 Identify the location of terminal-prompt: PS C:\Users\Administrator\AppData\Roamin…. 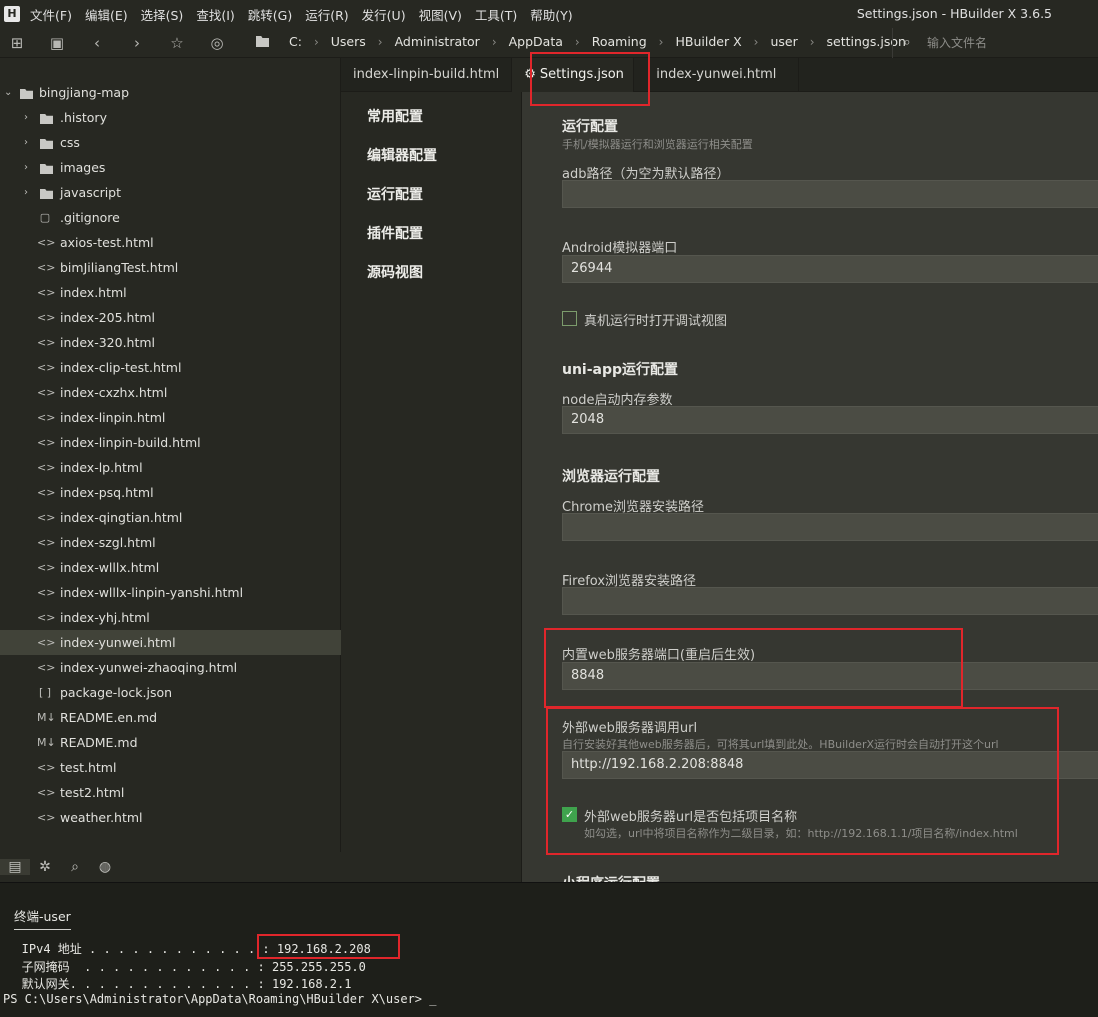
(219, 999).